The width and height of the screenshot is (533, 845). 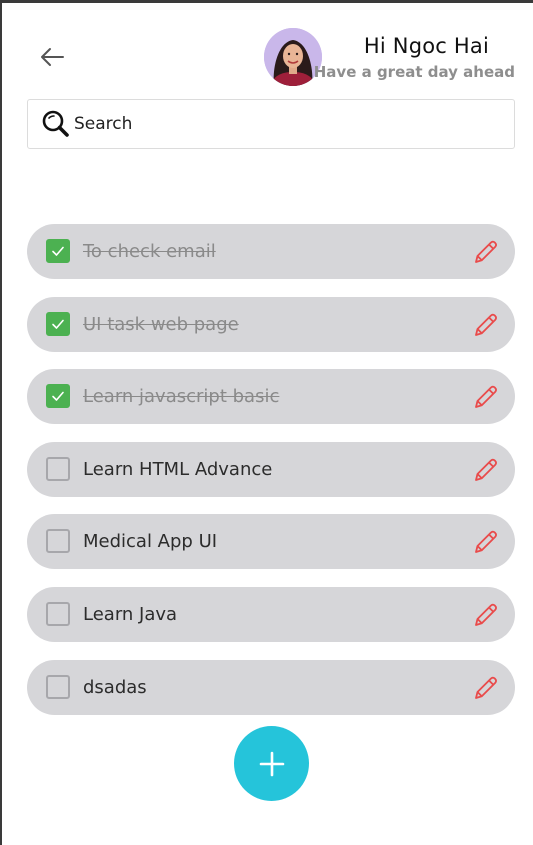 I want to click on greeting-title: Hi Ngoc Hai, so click(x=426, y=46).